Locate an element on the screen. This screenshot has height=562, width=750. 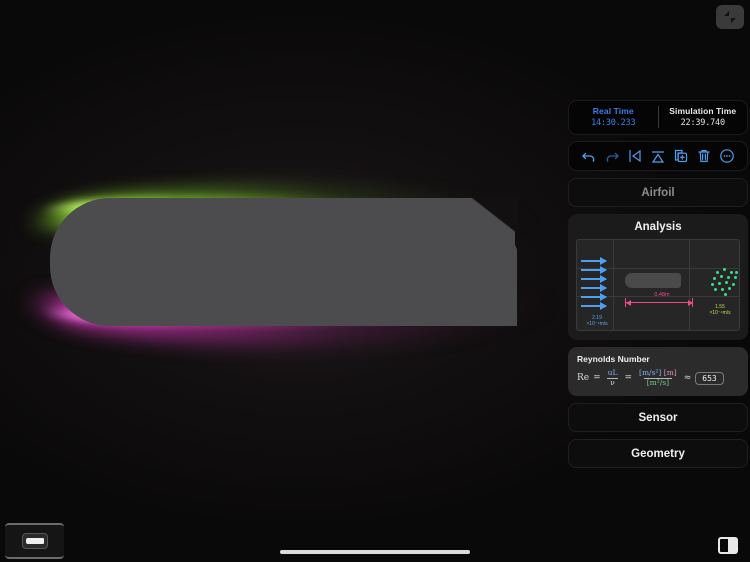
outlet-velocity-label: 1.55 ×10⁻⁴m/s is located at coordinates (720, 309).